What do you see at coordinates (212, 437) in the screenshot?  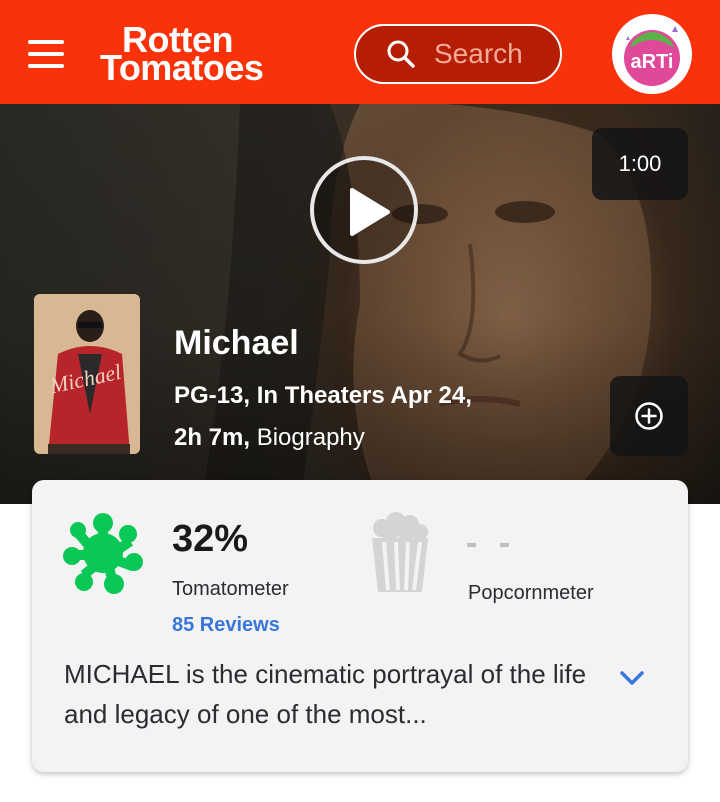 I see `runtime: 2h 7m,` at bounding box center [212, 437].